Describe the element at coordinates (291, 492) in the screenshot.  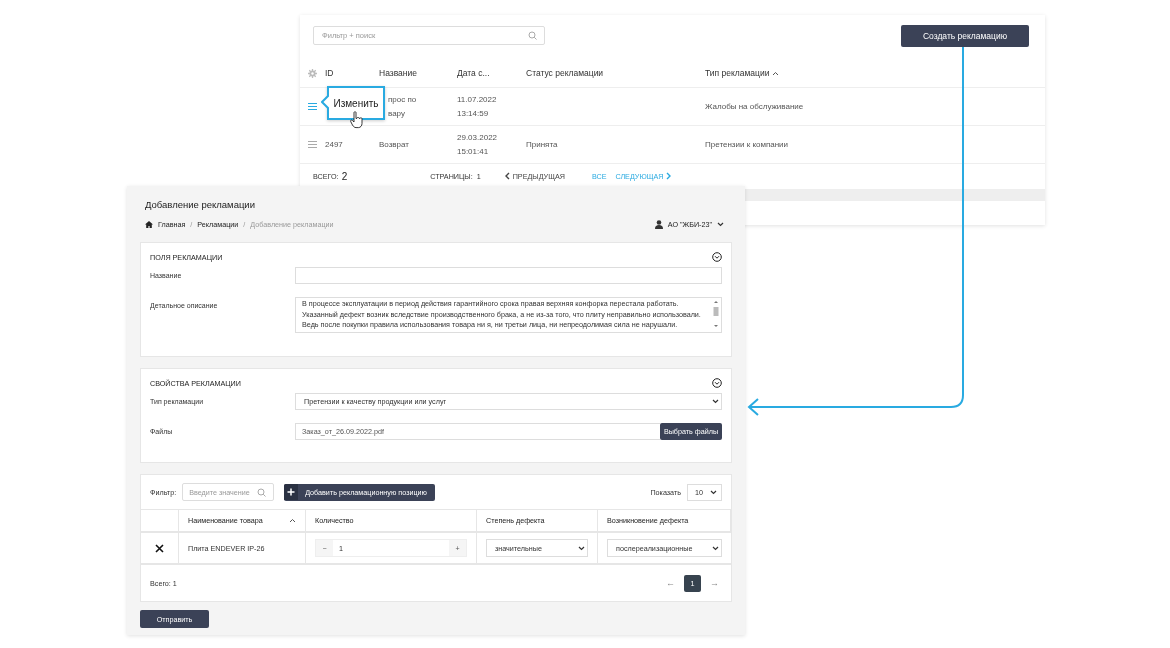
I see `plus-icon` at that location.